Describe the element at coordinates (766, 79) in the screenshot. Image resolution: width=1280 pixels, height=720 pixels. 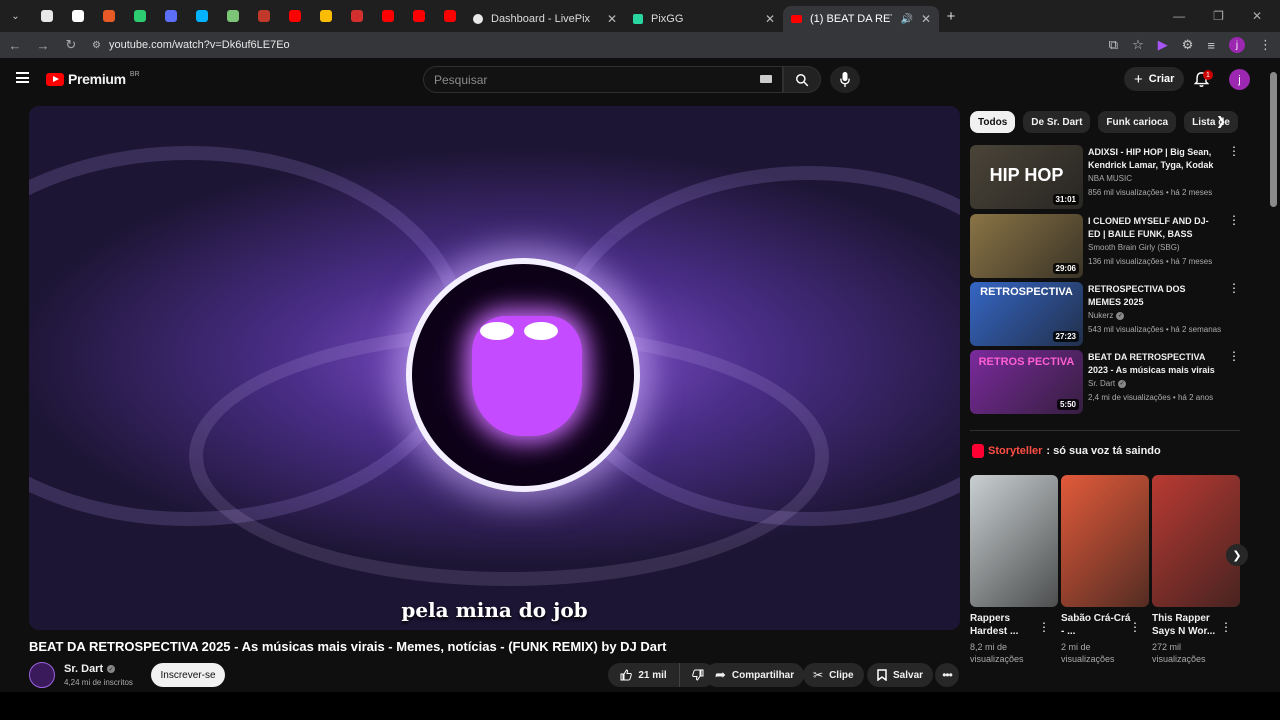
I see `keyboard-icon` at that location.